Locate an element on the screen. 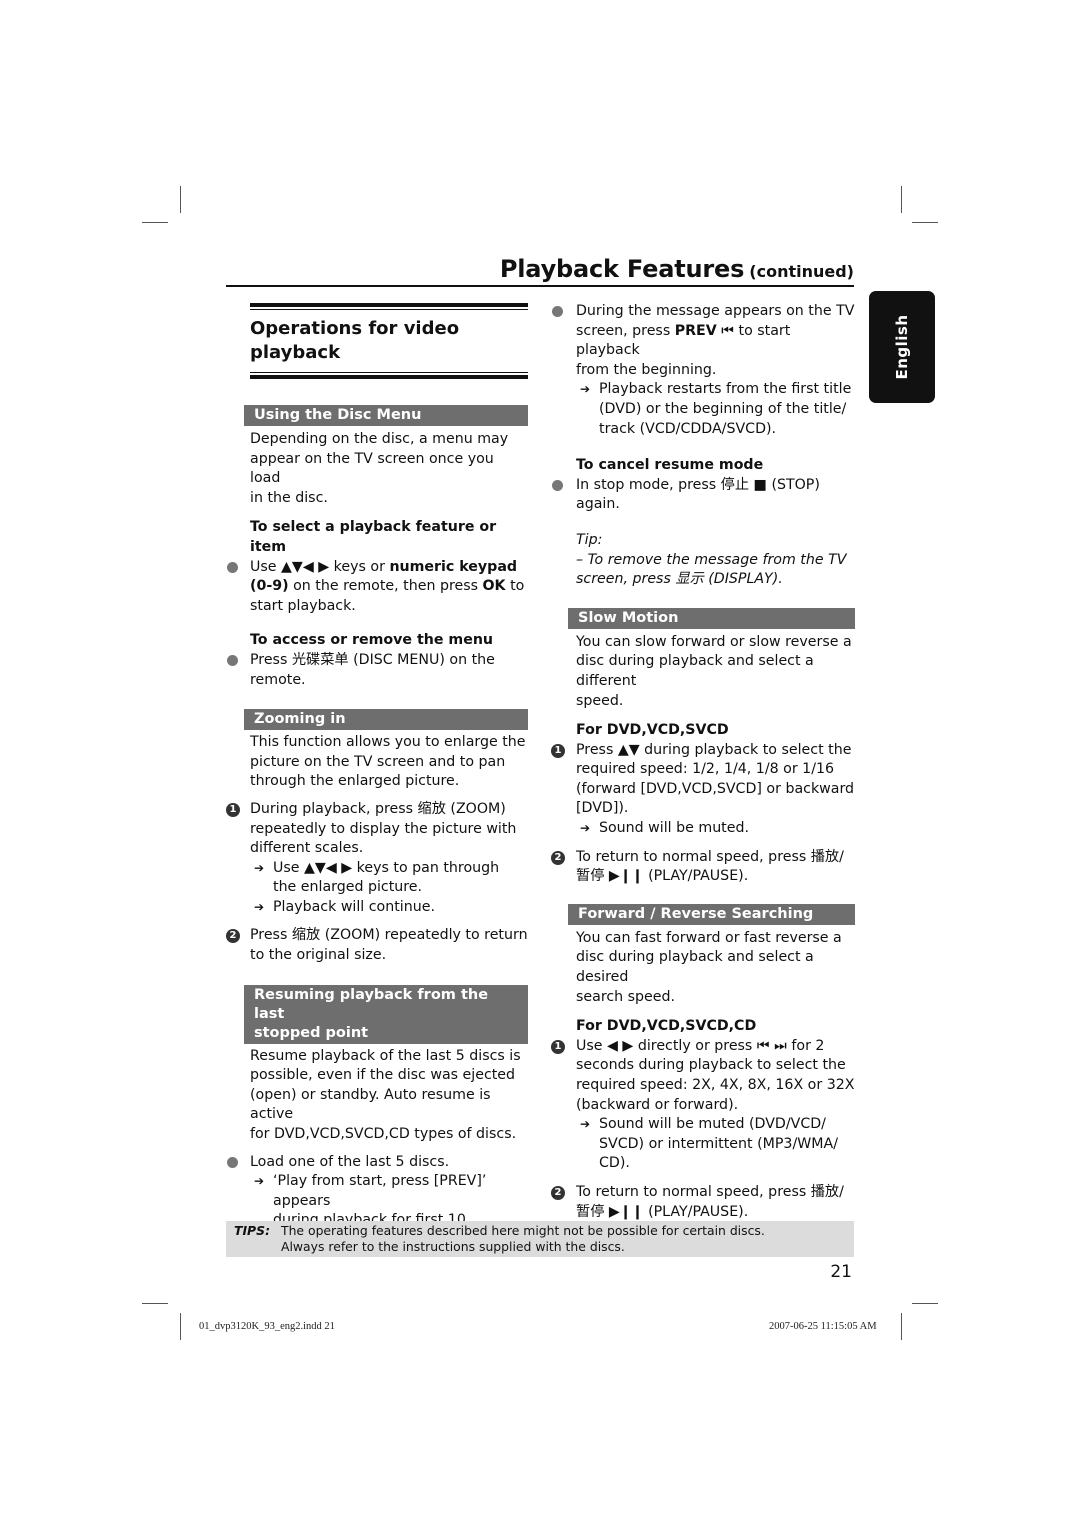  result-item: ➔ Playback will continue. is located at coordinates (377, 908).